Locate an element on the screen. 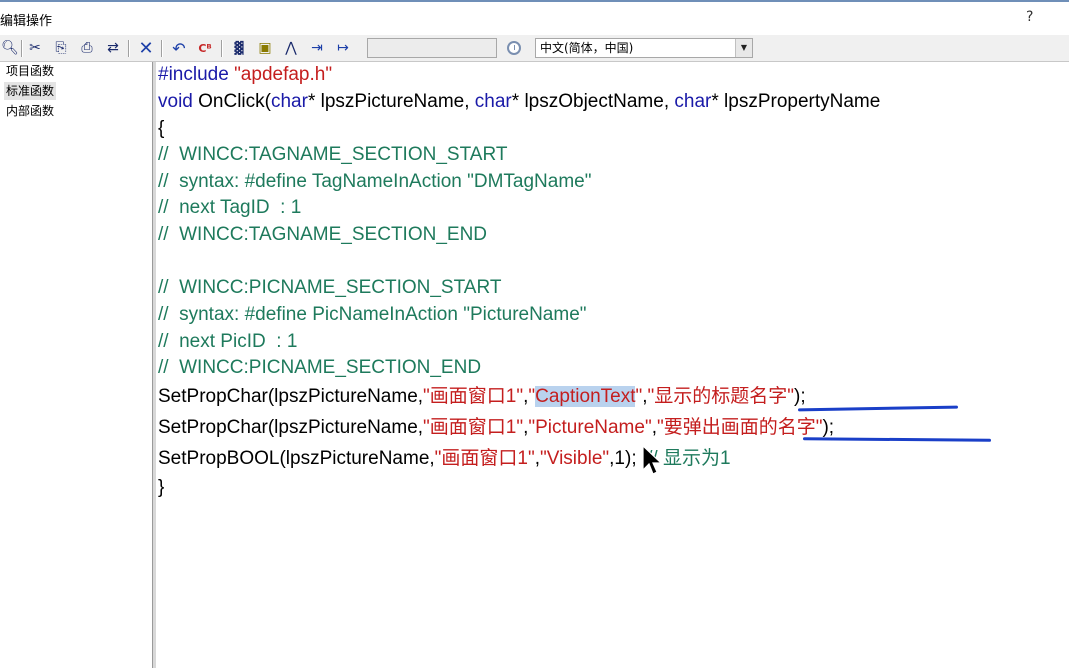 Image resolution: width=1069 pixels, height=668 pixels. clock-icon is located at coordinates (514, 48).